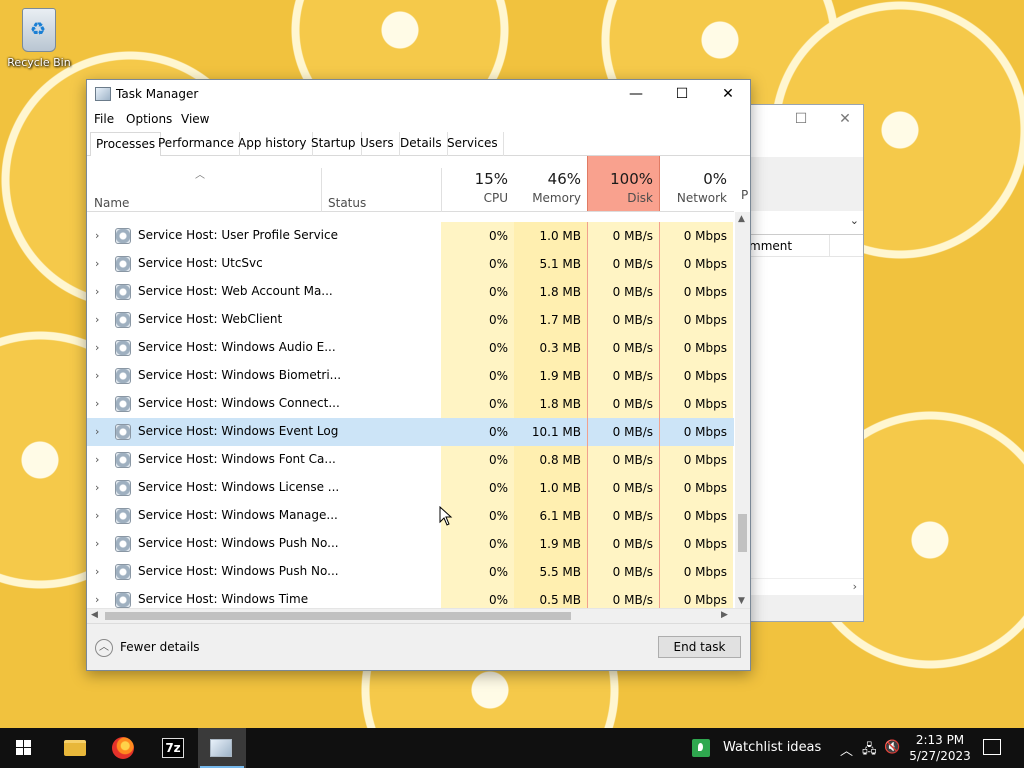 Image resolution: width=1024 pixels, height=768 pixels. I want to click on news-widget-text: Watchlist ideas, so click(772, 747).